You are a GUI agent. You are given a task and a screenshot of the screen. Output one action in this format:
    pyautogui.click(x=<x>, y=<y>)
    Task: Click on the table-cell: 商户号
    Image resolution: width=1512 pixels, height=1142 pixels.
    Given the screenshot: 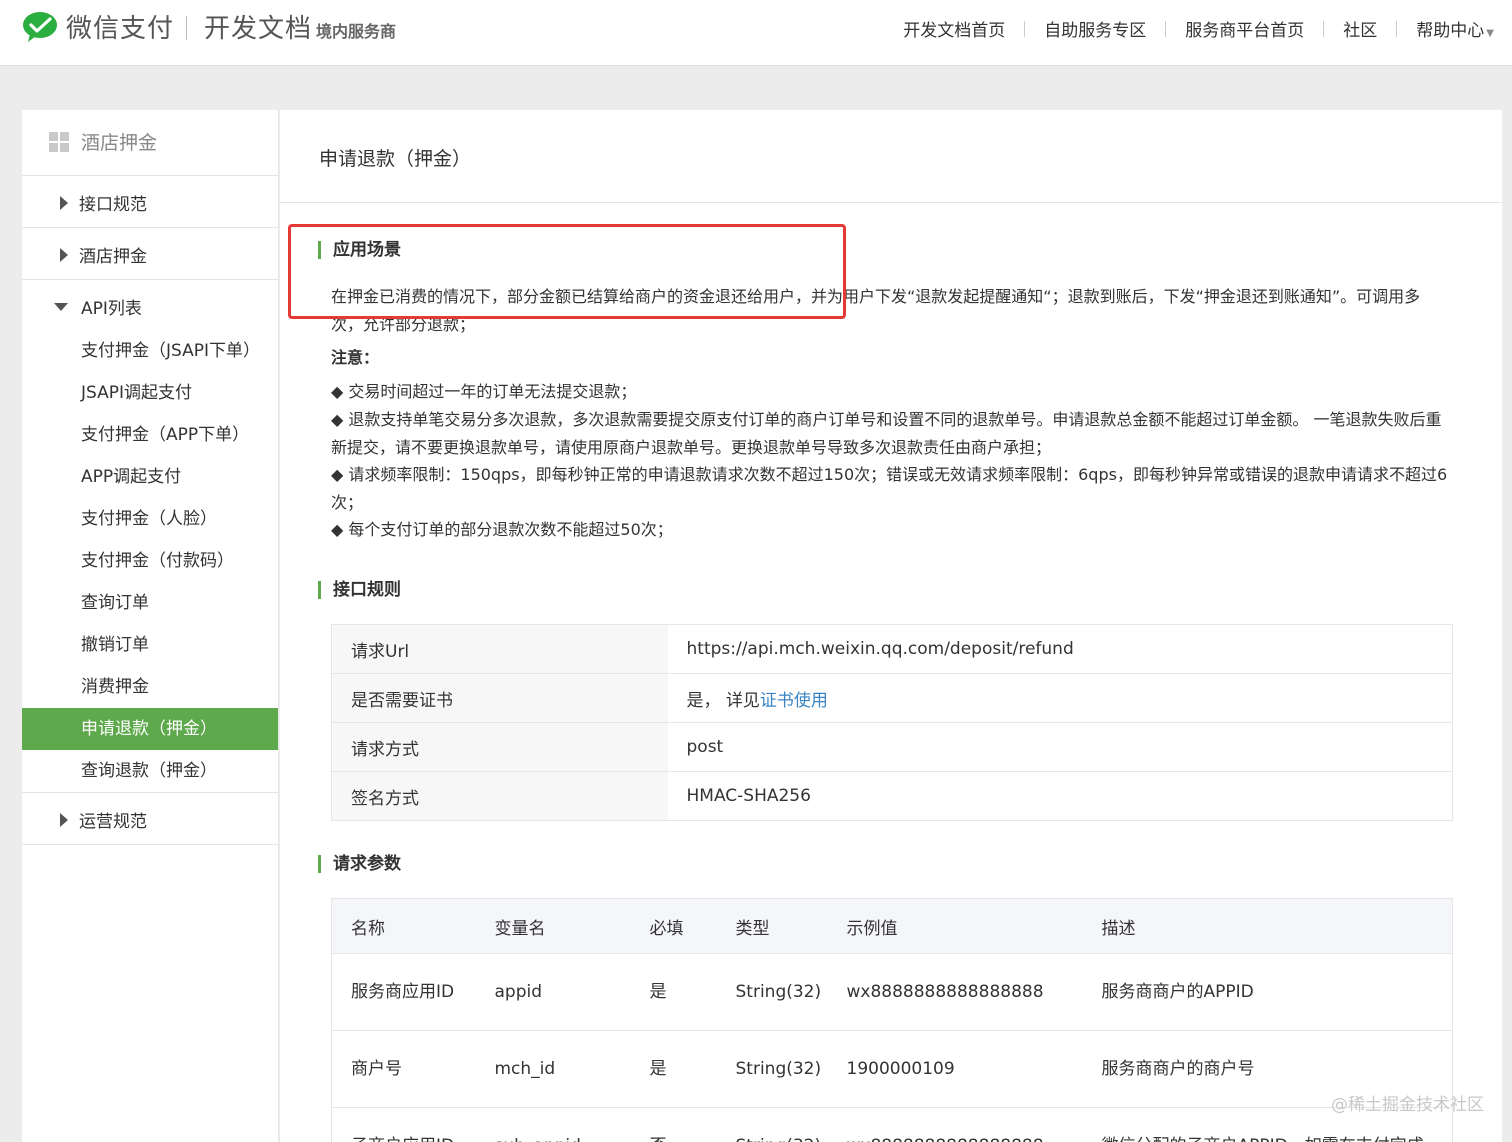 What is the action you would take?
    pyautogui.click(x=403, y=1069)
    